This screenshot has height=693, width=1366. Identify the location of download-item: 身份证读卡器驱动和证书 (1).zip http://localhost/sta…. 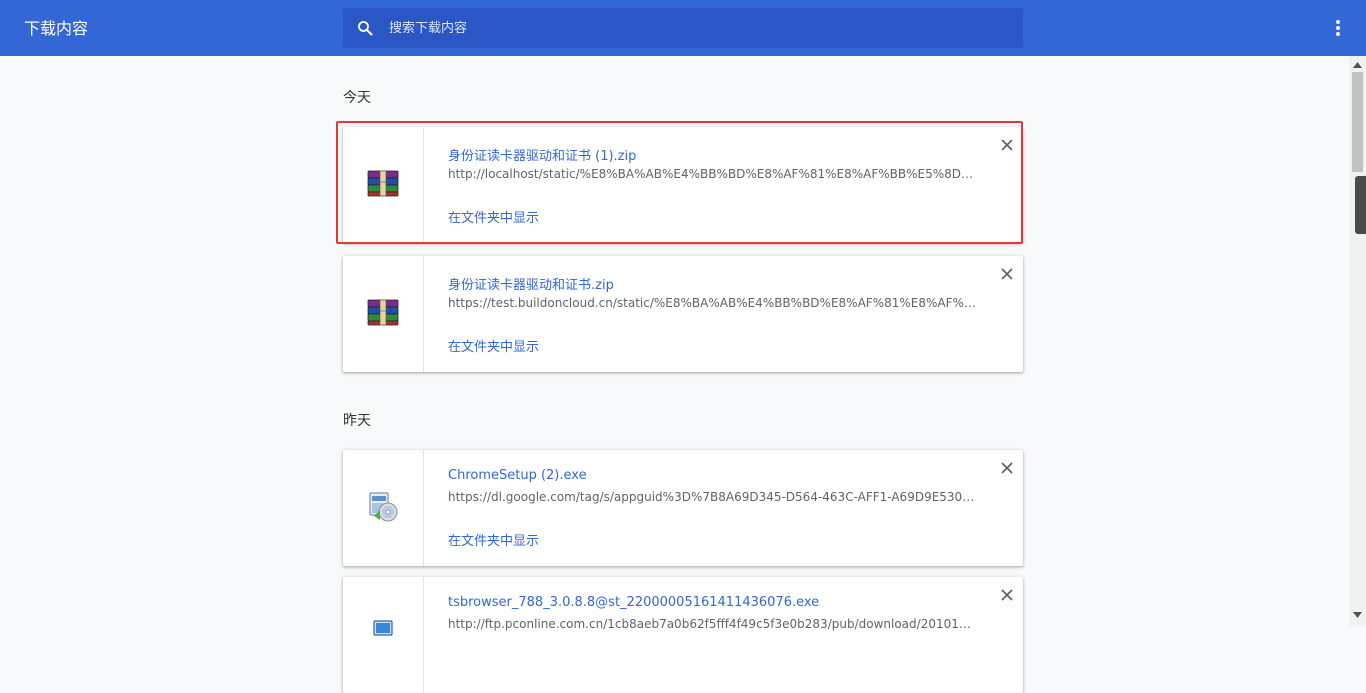
(683, 185).